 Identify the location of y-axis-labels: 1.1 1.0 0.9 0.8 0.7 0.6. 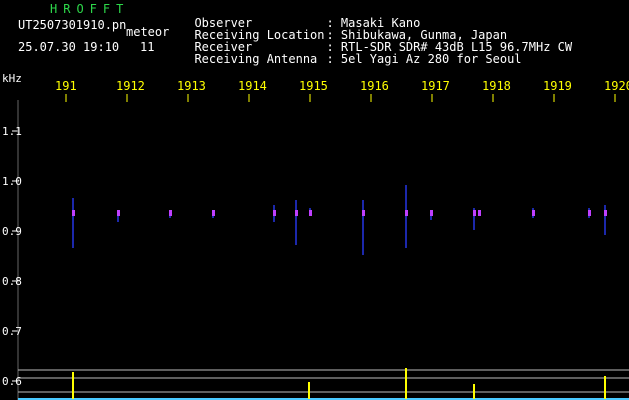
(12, 256).